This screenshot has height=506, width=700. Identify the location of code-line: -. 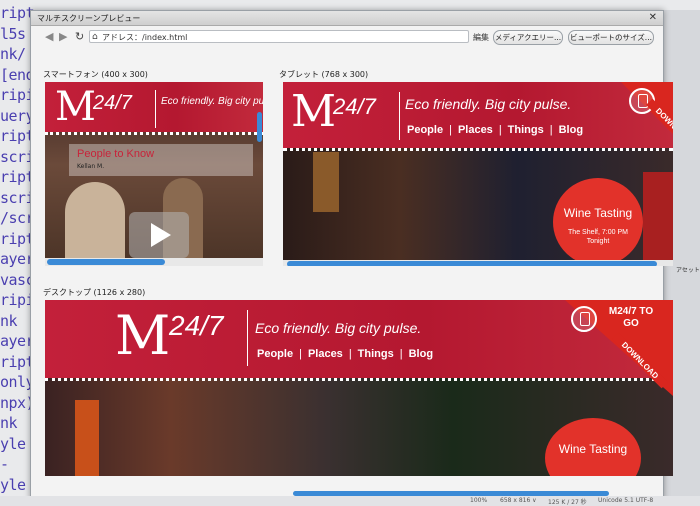
(4, 464).